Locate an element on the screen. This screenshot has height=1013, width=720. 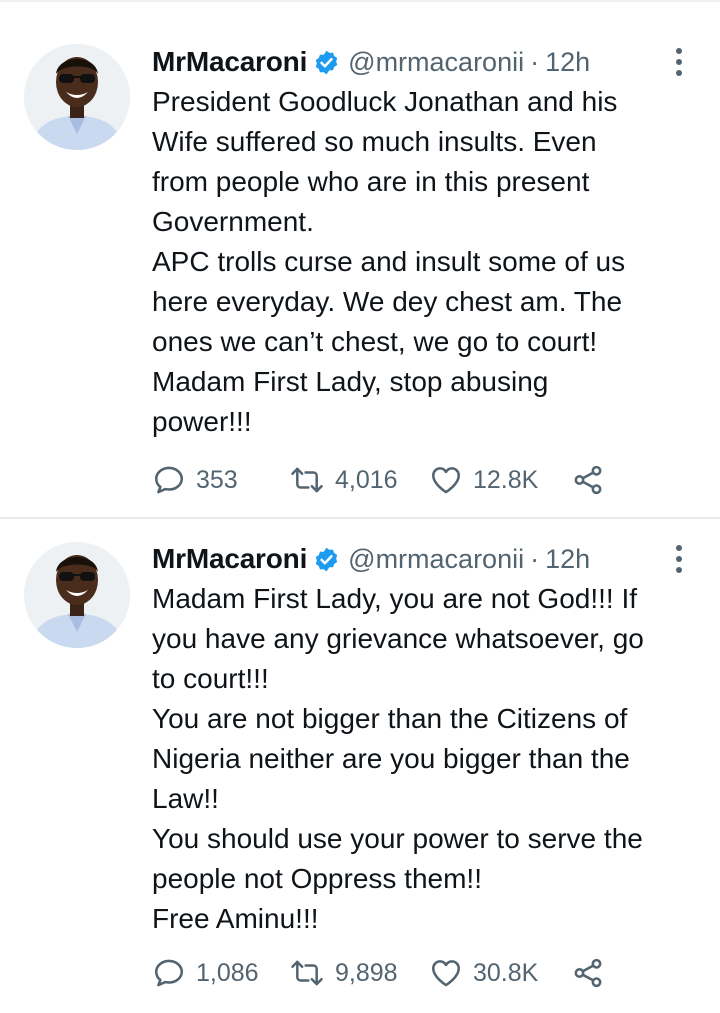
tweet-text-line: to court!!! is located at coordinates (210, 678).